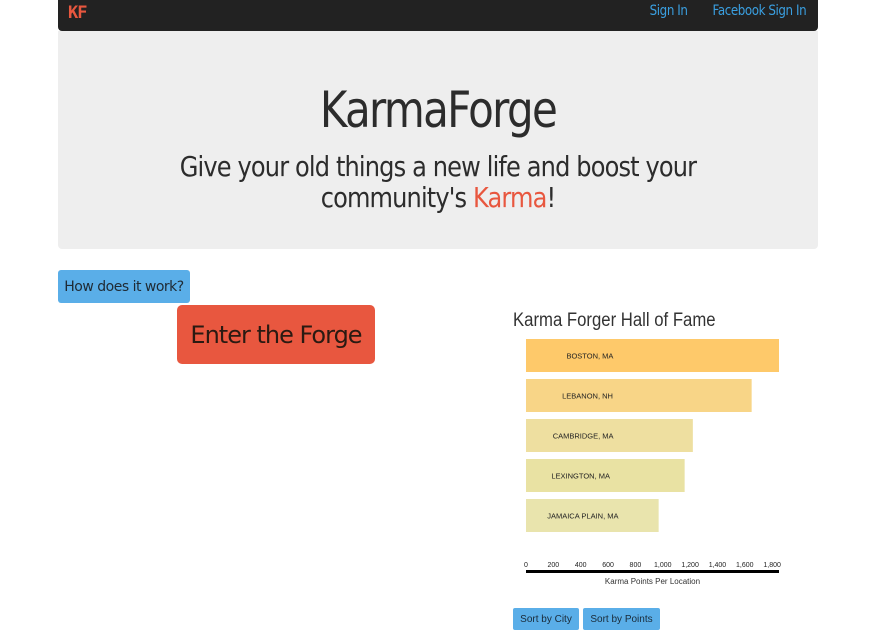 The image size is (876, 633). I want to click on sort-by-points-button: Sort by Points, so click(621, 619).